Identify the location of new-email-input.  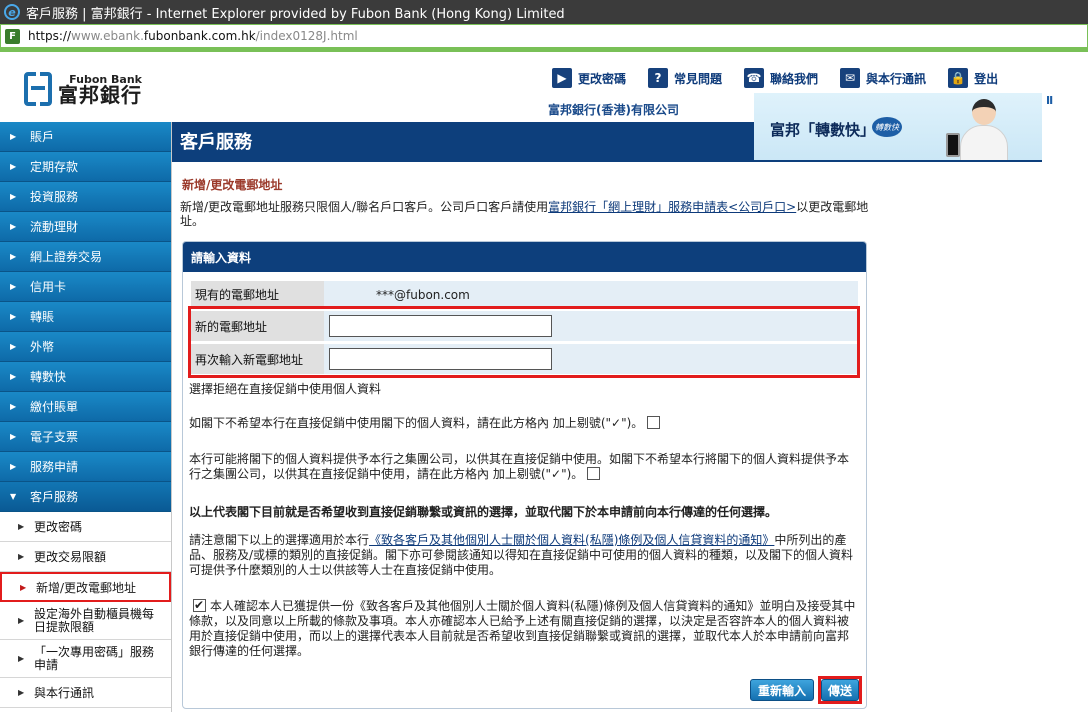
(440, 326).